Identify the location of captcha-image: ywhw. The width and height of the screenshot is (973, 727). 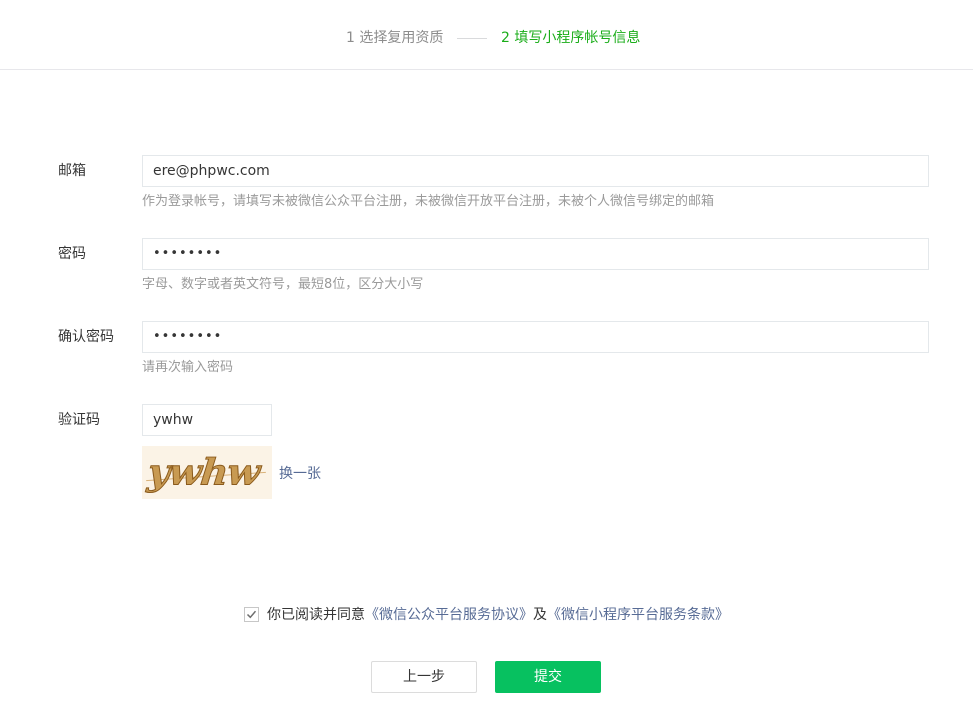
(207, 472).